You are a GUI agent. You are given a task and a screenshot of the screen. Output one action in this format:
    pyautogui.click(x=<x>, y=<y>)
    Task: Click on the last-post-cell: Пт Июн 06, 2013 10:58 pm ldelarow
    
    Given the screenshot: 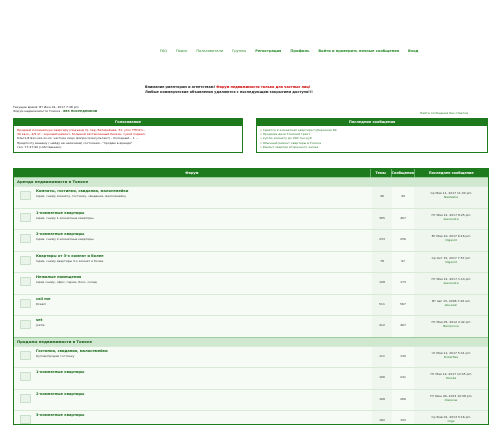 What is the action you would take?
    pyautogui.click(x=451, y=399)
    